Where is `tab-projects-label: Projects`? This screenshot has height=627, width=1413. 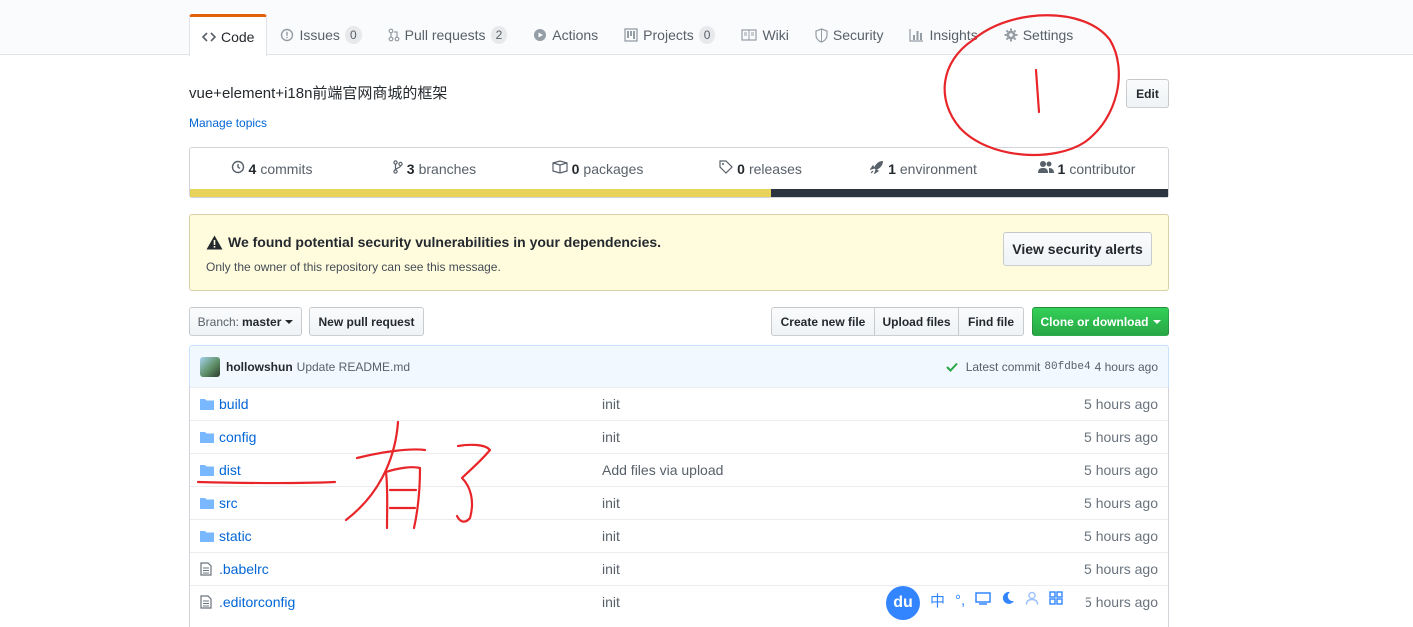 tab-projects-label: Projects is located at coordinates (668, 35).